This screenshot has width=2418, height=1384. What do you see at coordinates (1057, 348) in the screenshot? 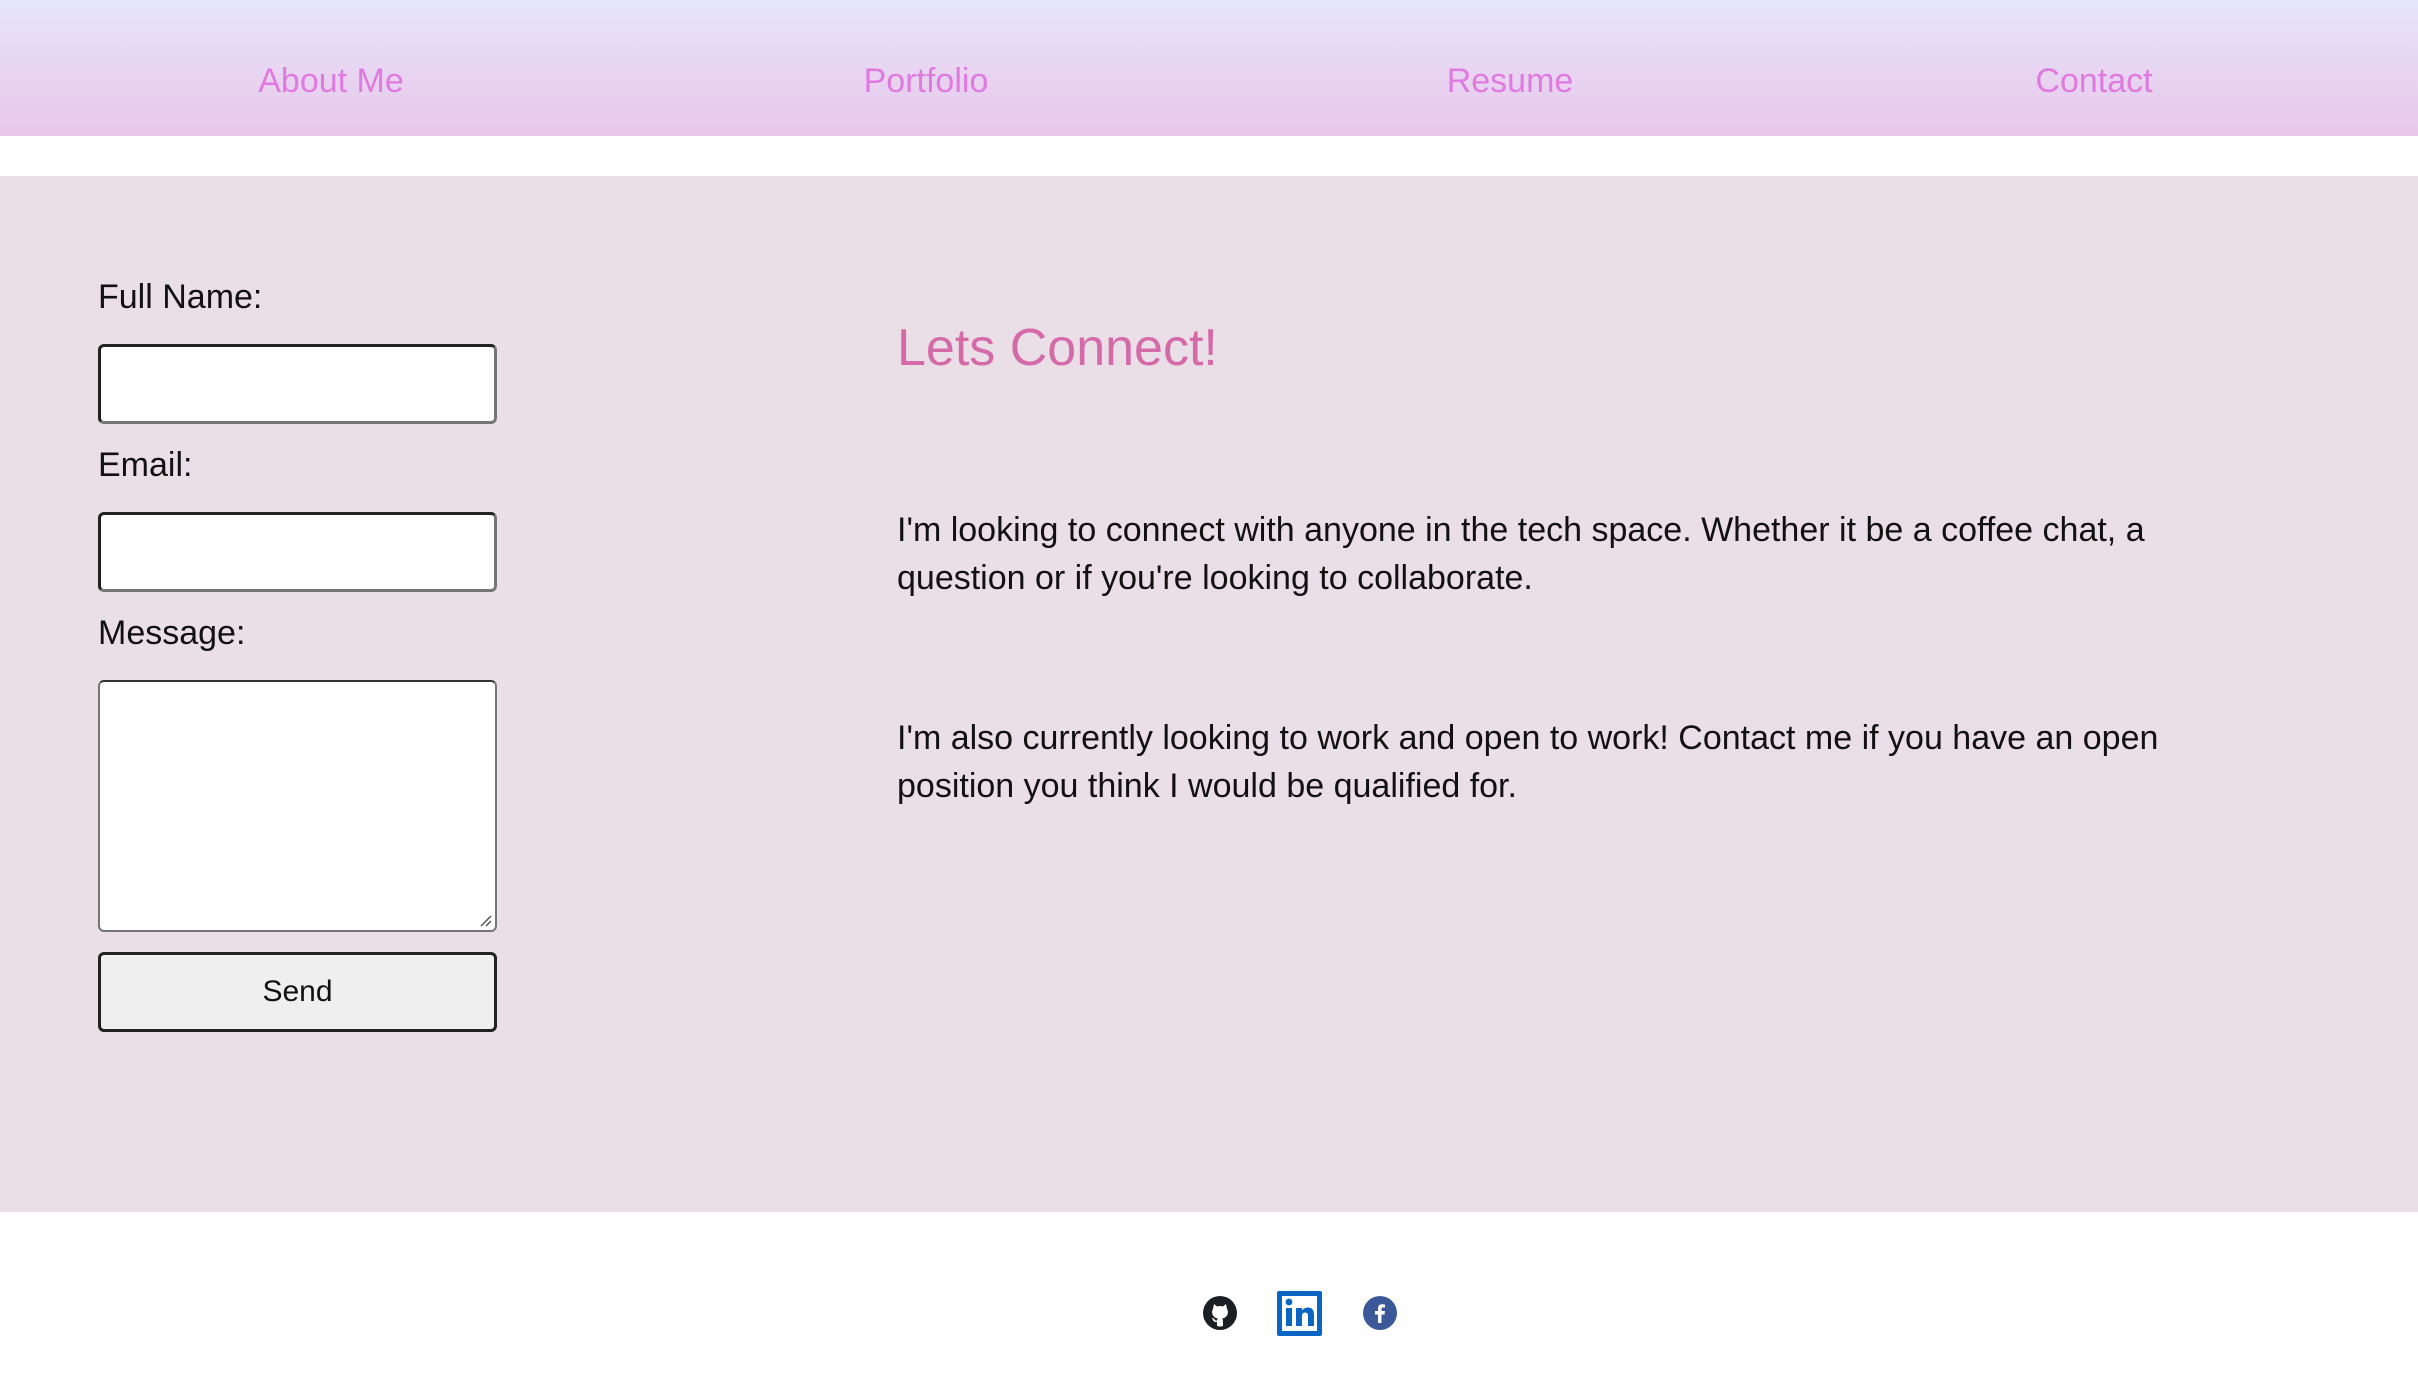
I see `page-heading: Lets Connect!` at bounding box center [1057, 348].